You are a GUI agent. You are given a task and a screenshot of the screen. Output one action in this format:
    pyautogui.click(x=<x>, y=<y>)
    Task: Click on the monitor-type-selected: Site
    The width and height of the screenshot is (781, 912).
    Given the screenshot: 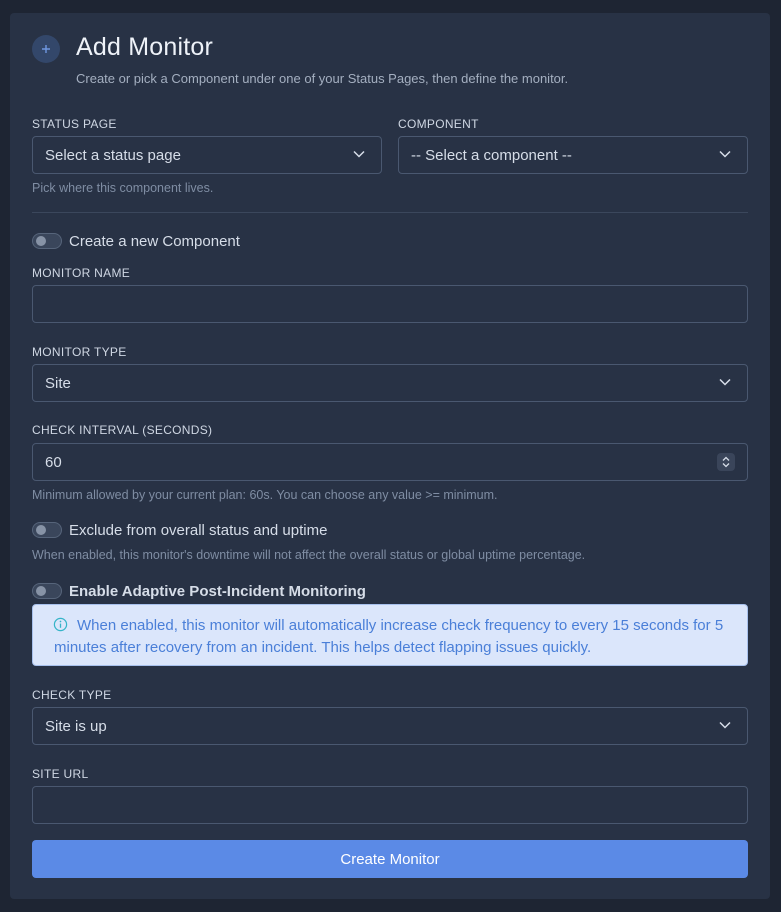 What is the action you would take?
    pyautogui.click(x=58, y=383)
    